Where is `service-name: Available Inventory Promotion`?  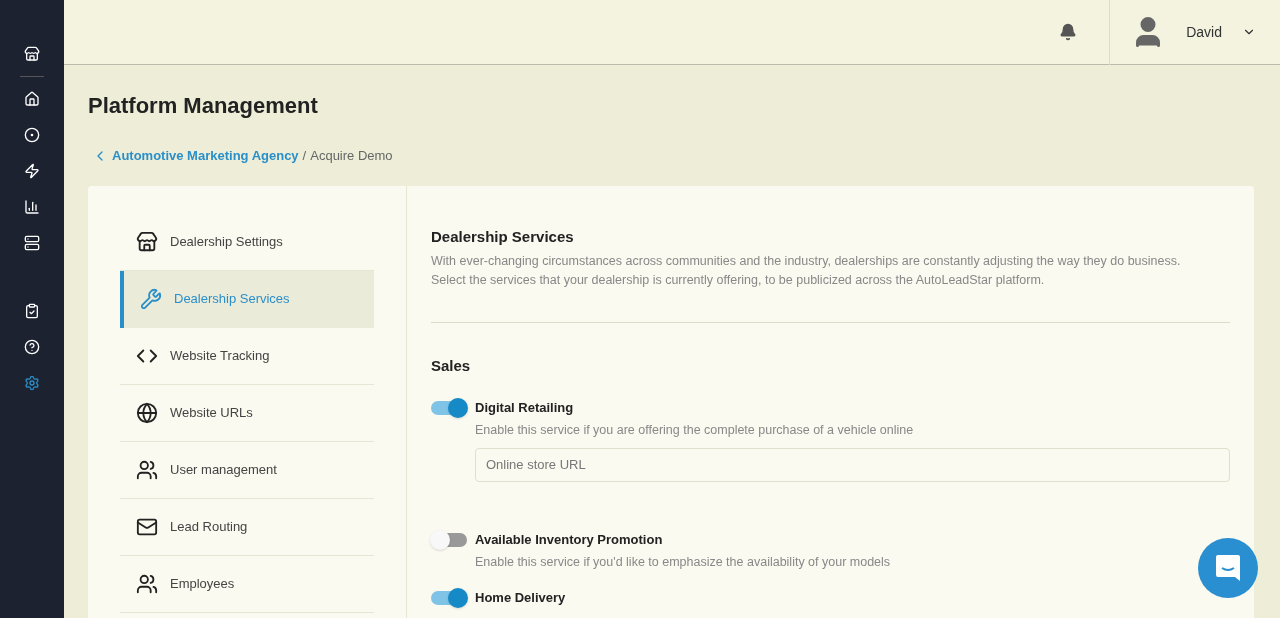 service-name: Available Inventory Promotion is located at coordinates (569, 539).